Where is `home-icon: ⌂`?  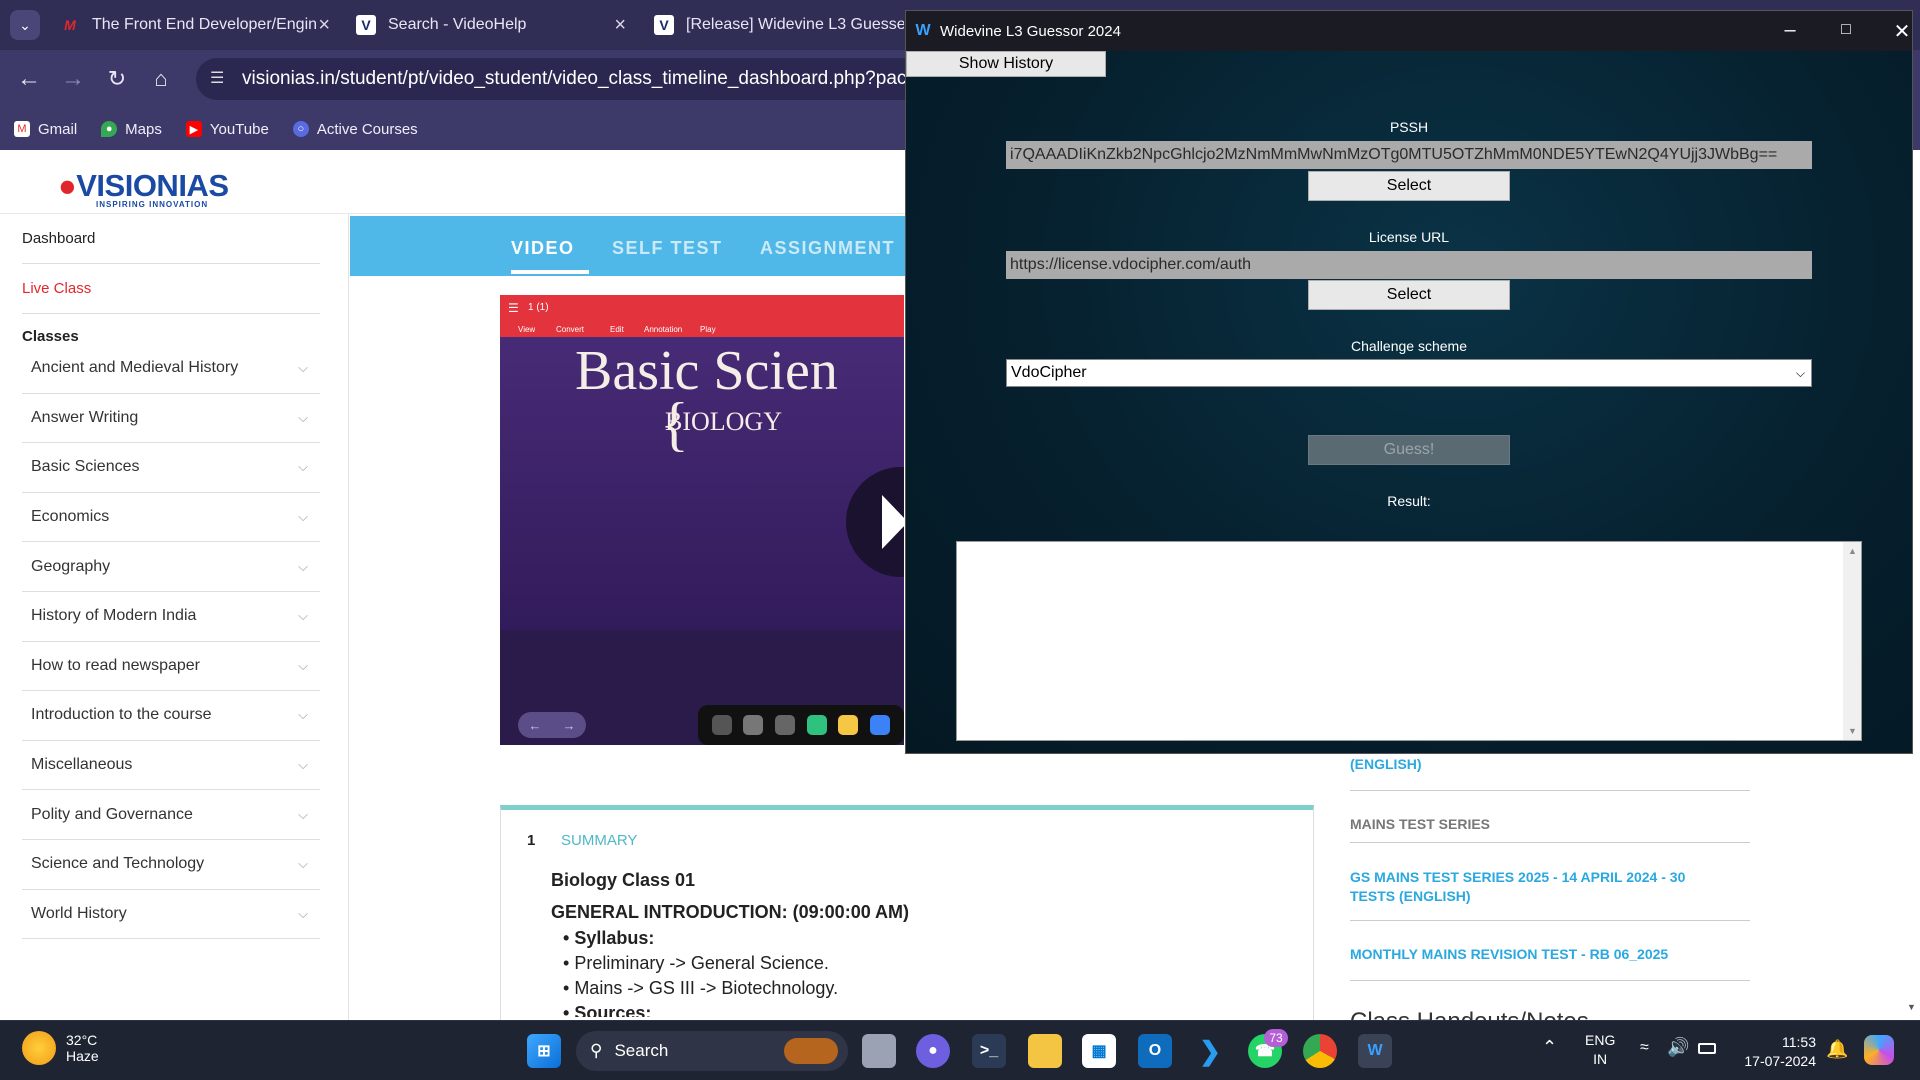 home-icon: ⌂ is located at coordinates (161, 79).